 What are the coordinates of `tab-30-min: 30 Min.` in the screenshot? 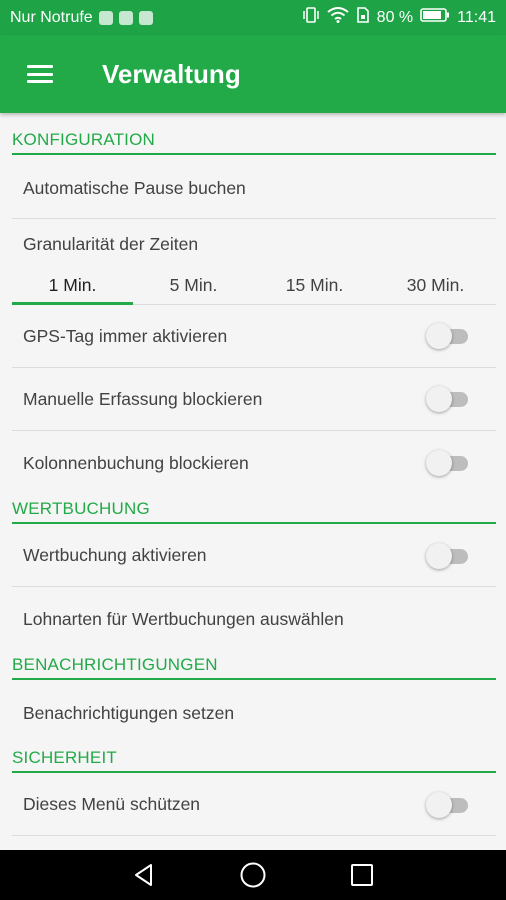 It's located at (435, 286).